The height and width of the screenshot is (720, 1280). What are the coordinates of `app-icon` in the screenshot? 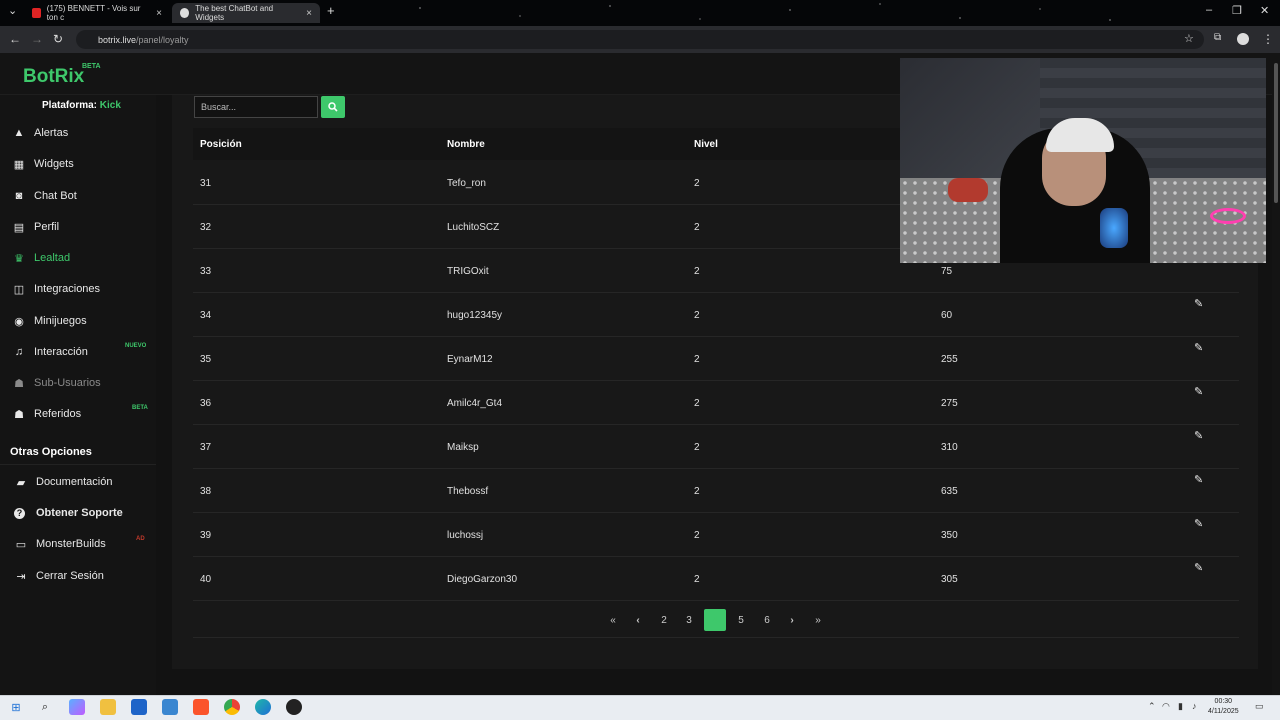 It's located at (170, 707).